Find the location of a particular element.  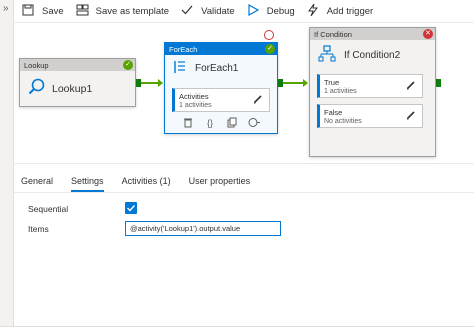

tab-activities: Activities (1) is located at coordinates (146, 181).